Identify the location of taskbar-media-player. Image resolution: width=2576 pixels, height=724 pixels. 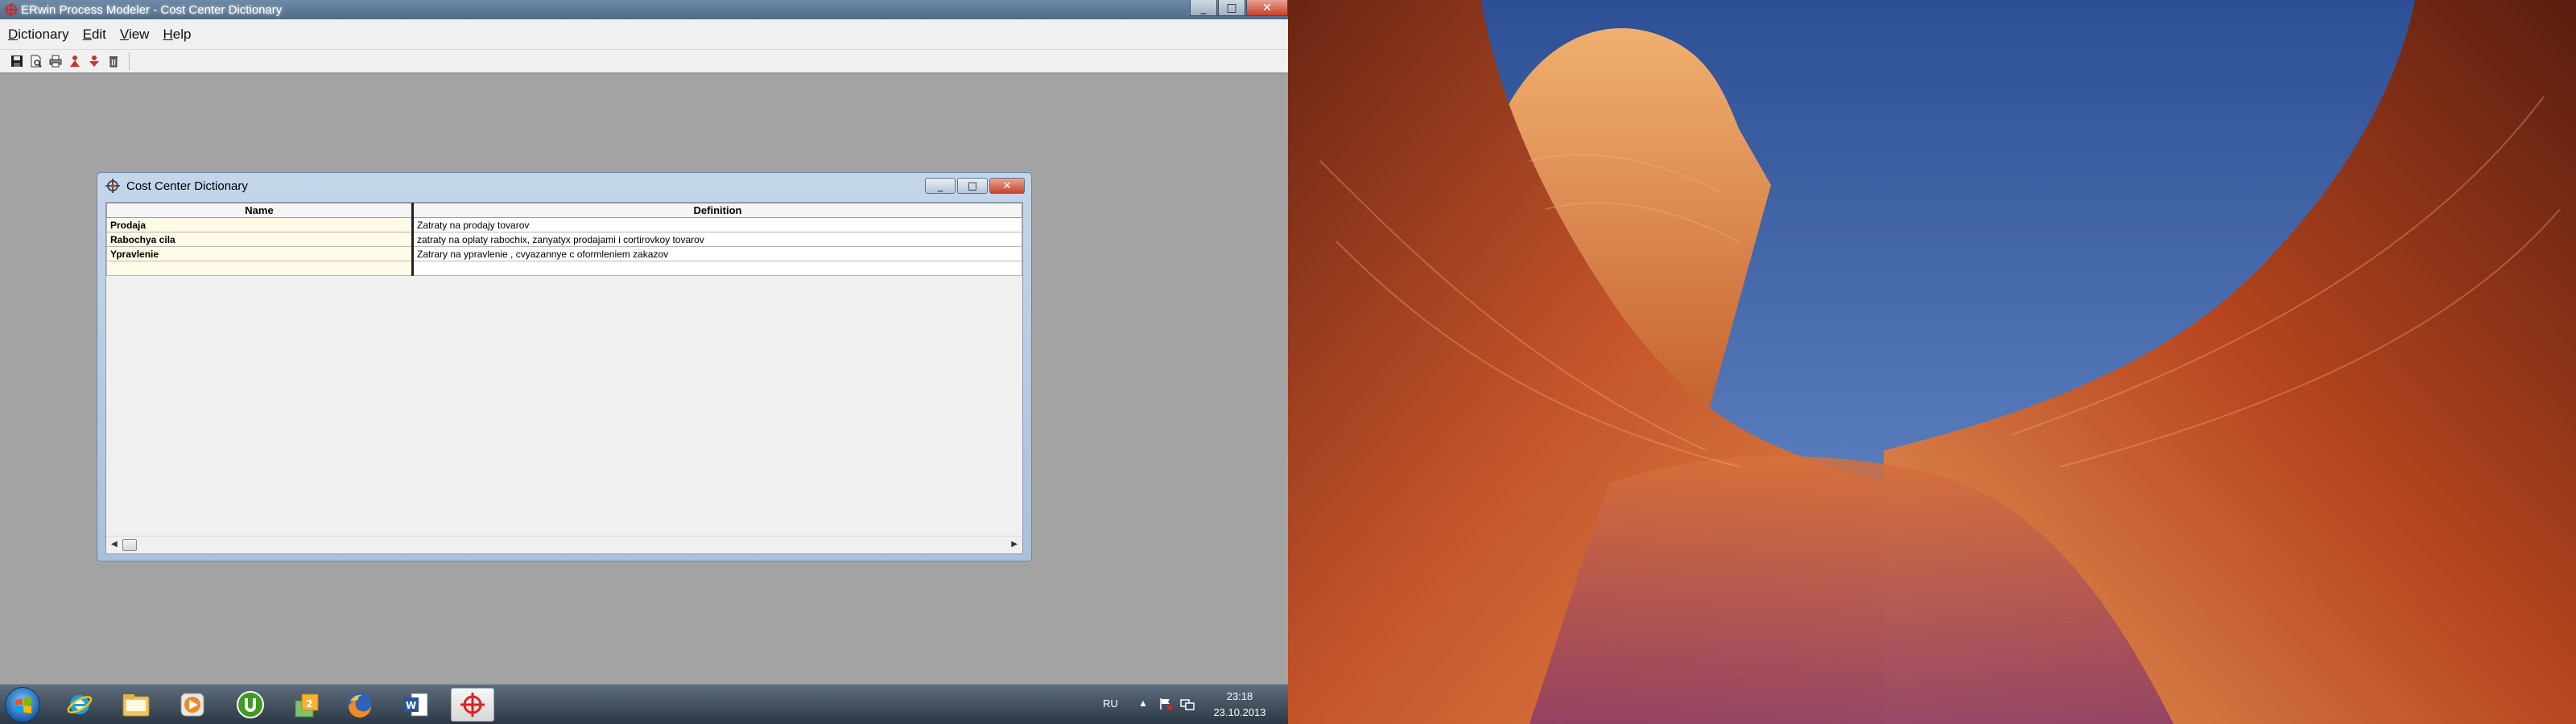
(192, 705).